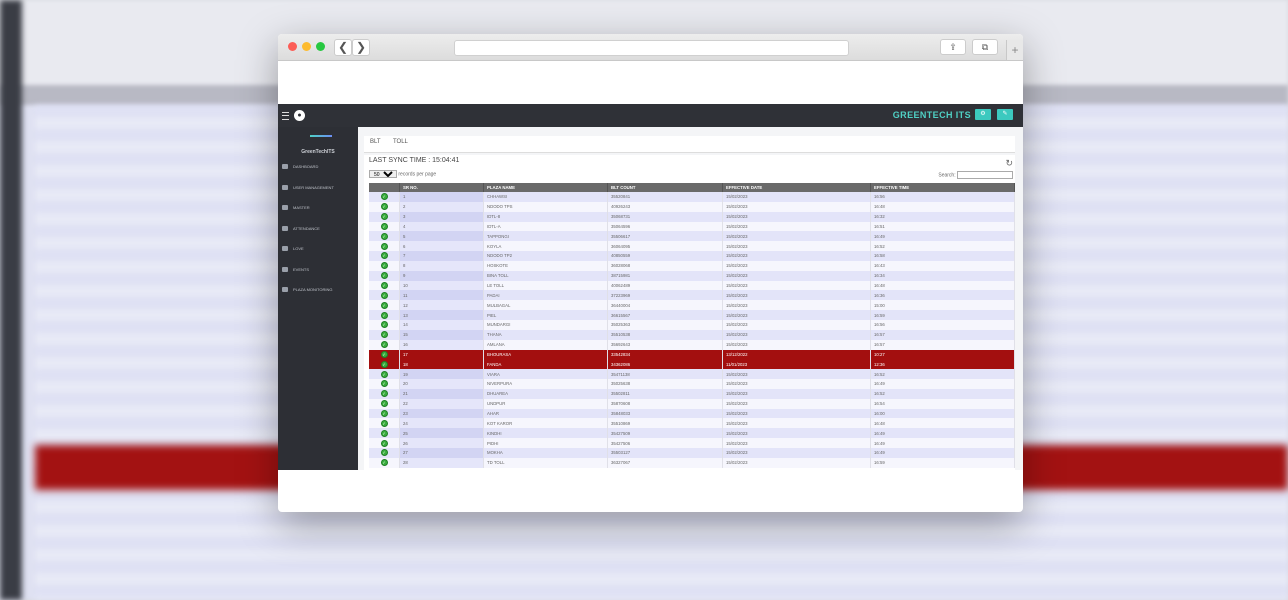 The image size is (1288, 600). I want to click on refresh-icon: ↻, so click(1009, 163).